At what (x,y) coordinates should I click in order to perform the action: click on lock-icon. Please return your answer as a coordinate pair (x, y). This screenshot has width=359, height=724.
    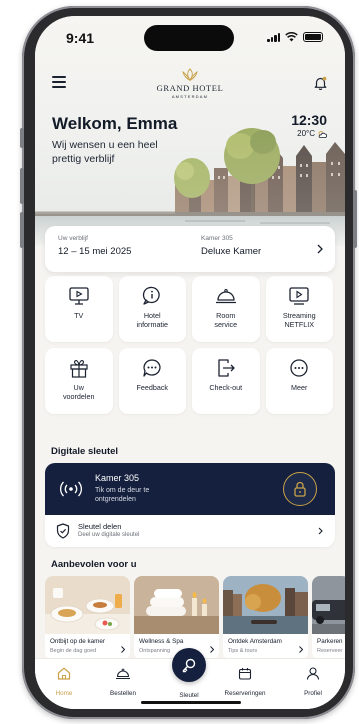
    Looking at the image, I should click on (300, 489).